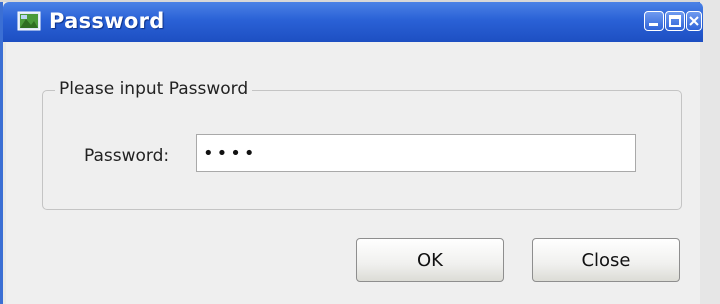  I want to click on maximize-button, so click(675, 21).